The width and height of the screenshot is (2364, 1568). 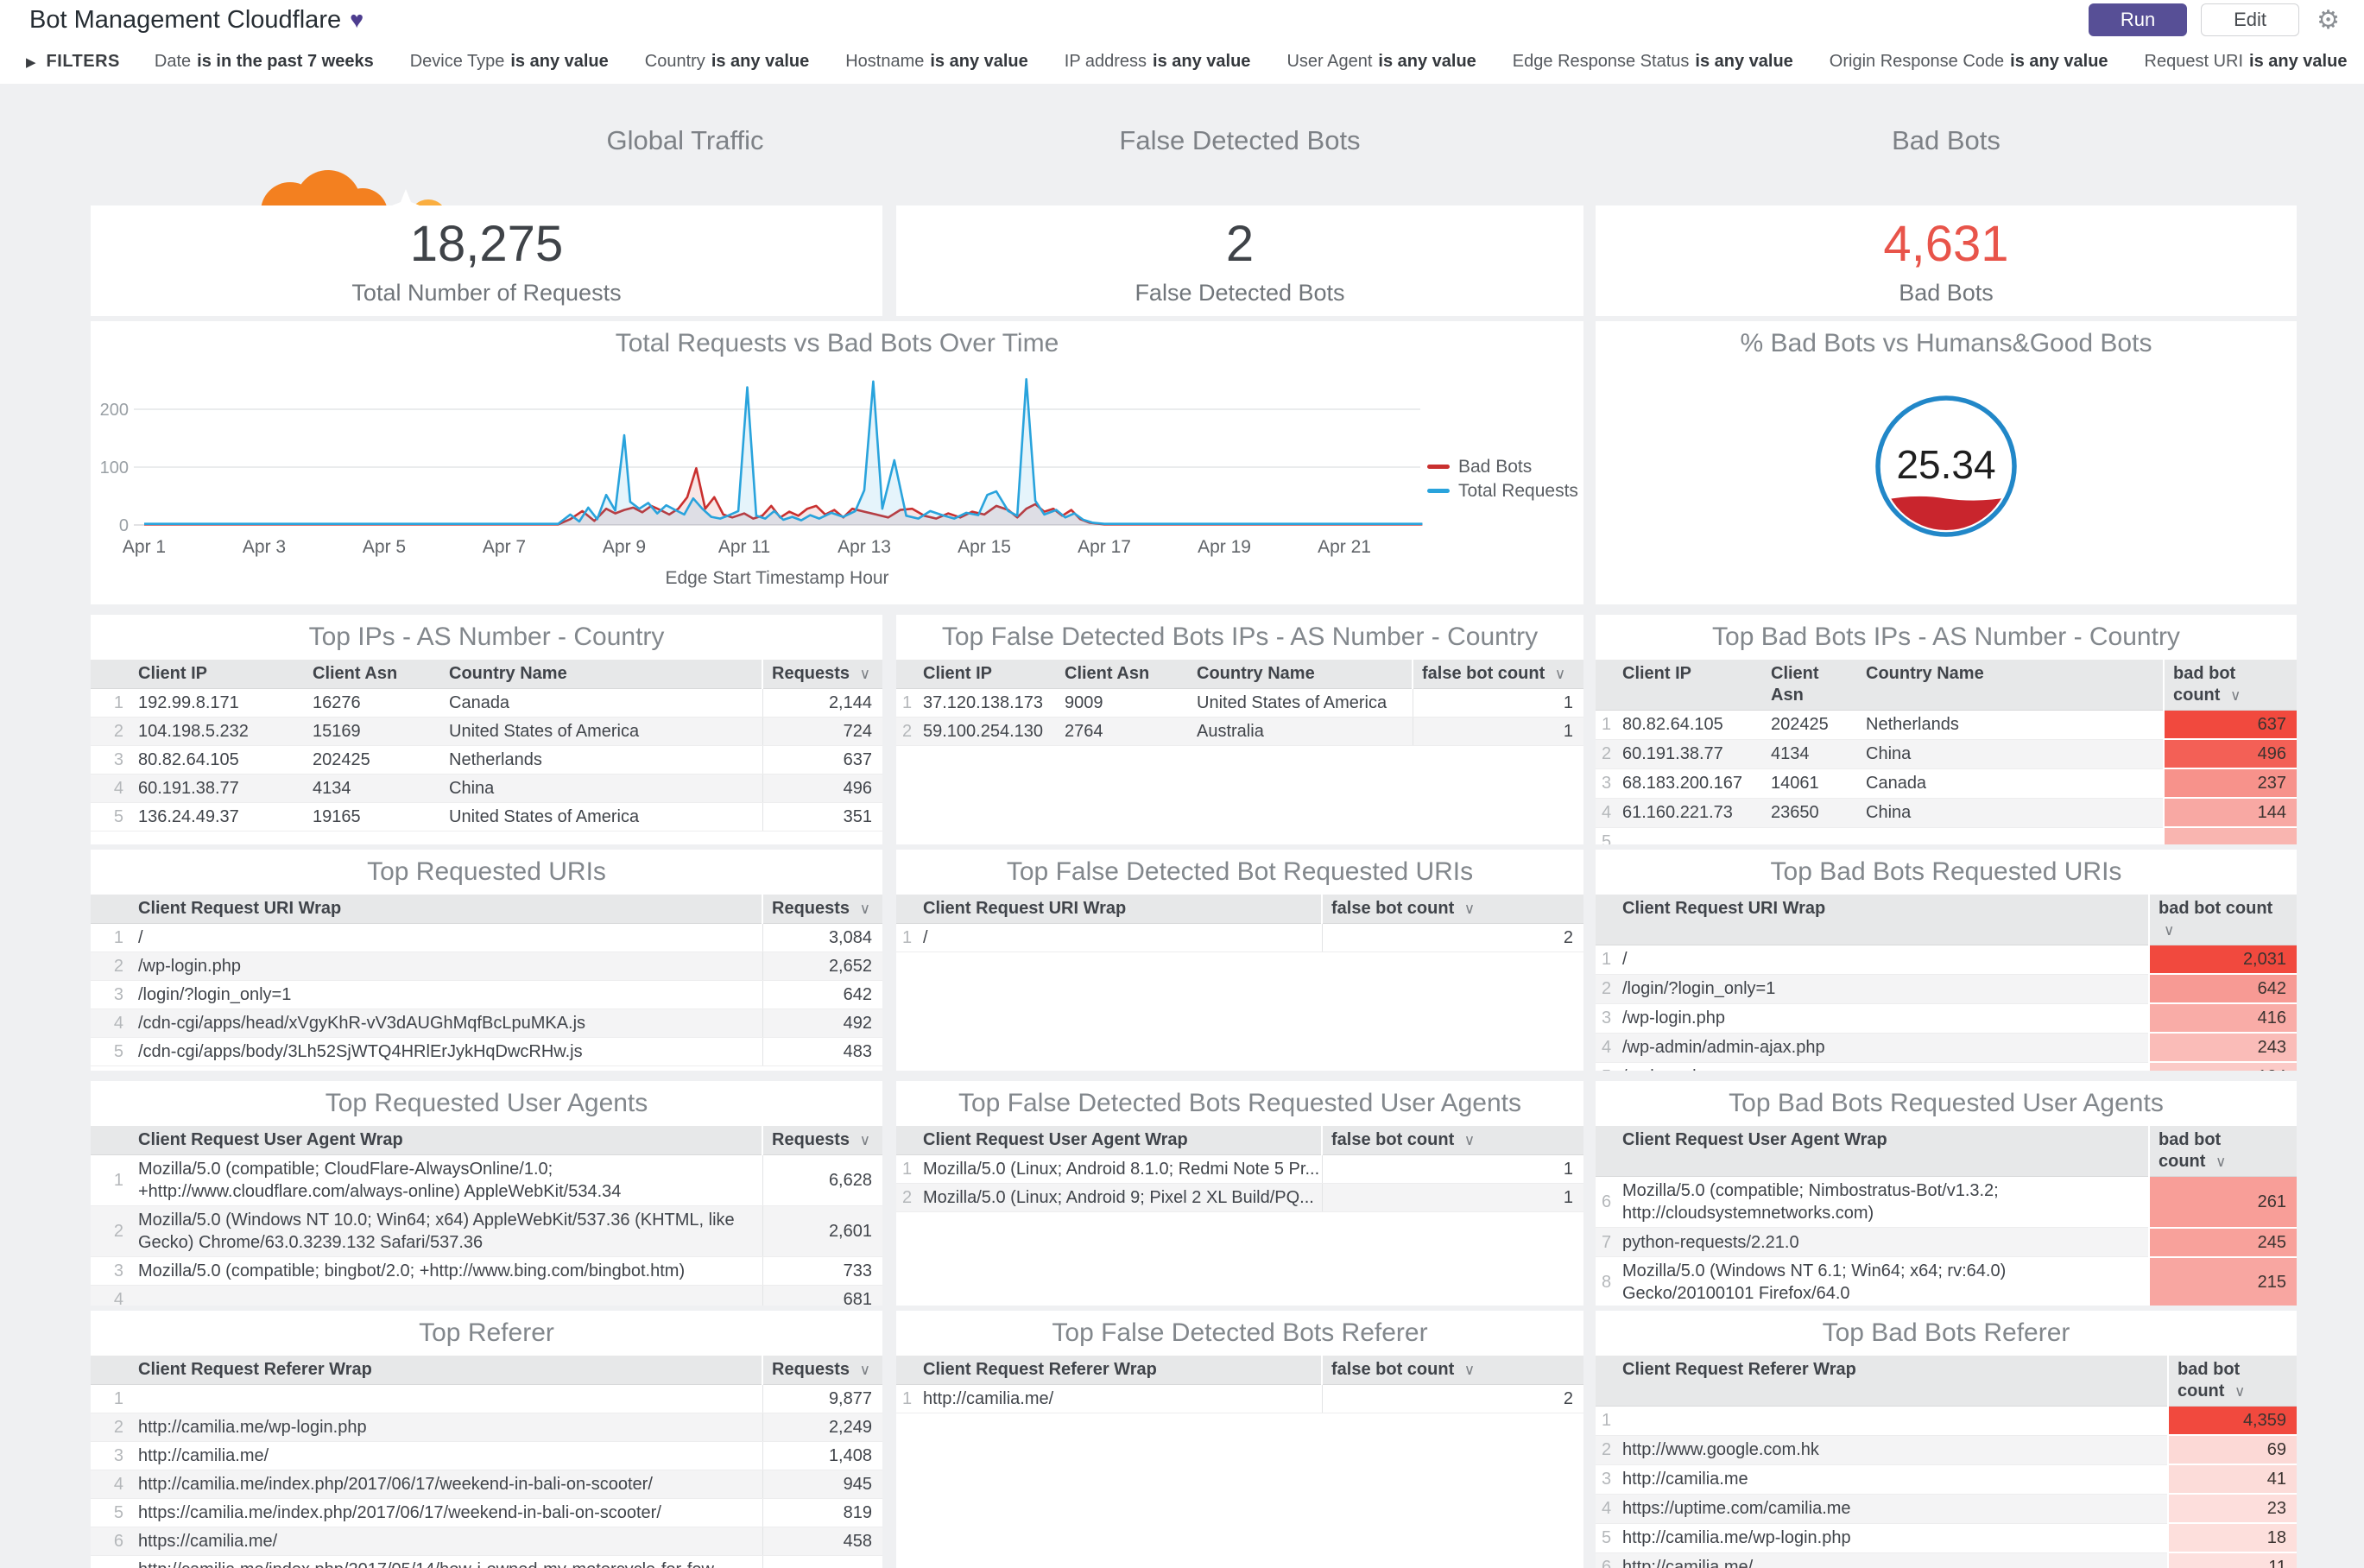 I want to click on table-row: 4 60.191.38.77 4134 China 496, so click(x=486, y=789).